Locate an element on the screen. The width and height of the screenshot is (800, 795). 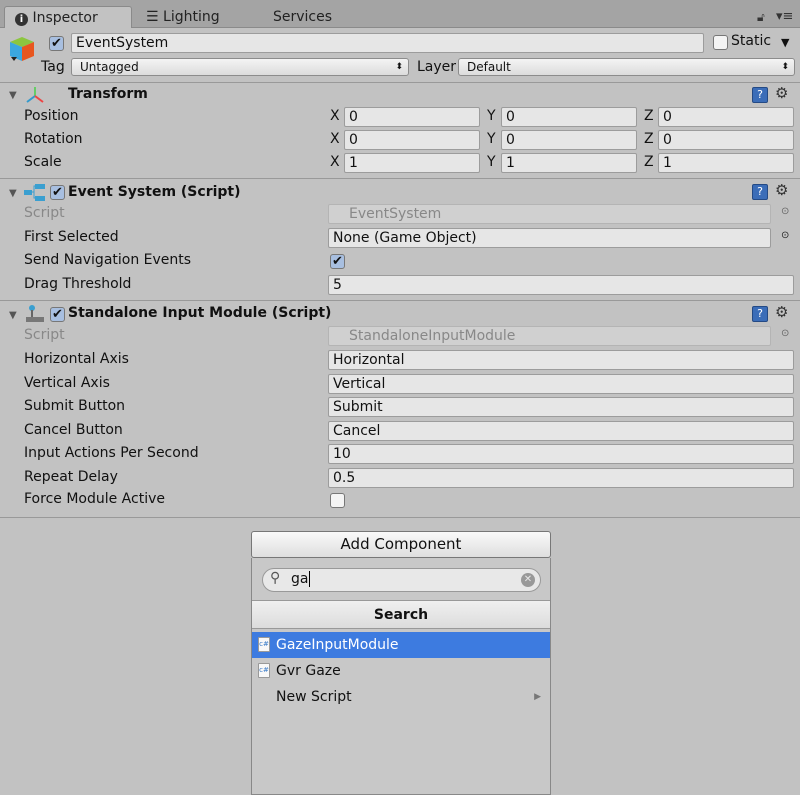
static-checkbox is located at coordinates (720, 42).